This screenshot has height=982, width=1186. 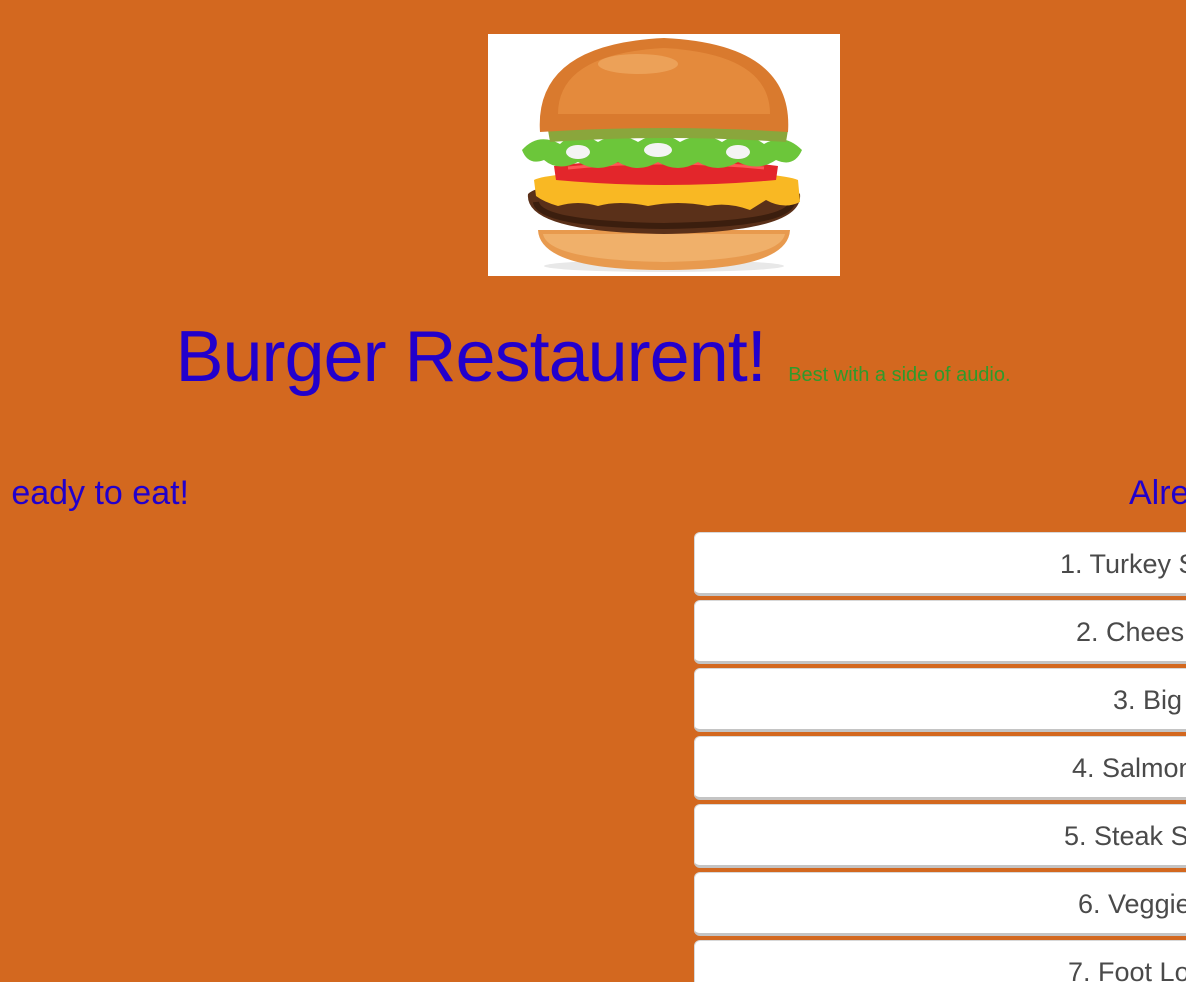 I want to click on devoured-item: 5. Steak S, so click(x=940, y=836).